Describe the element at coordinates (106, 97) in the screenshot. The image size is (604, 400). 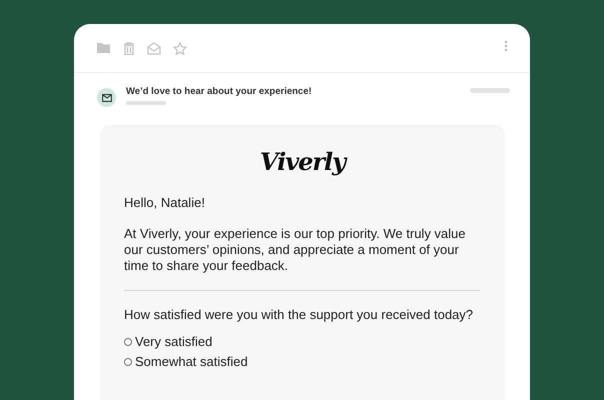
I see `envelope-avatar-icon` at that location.